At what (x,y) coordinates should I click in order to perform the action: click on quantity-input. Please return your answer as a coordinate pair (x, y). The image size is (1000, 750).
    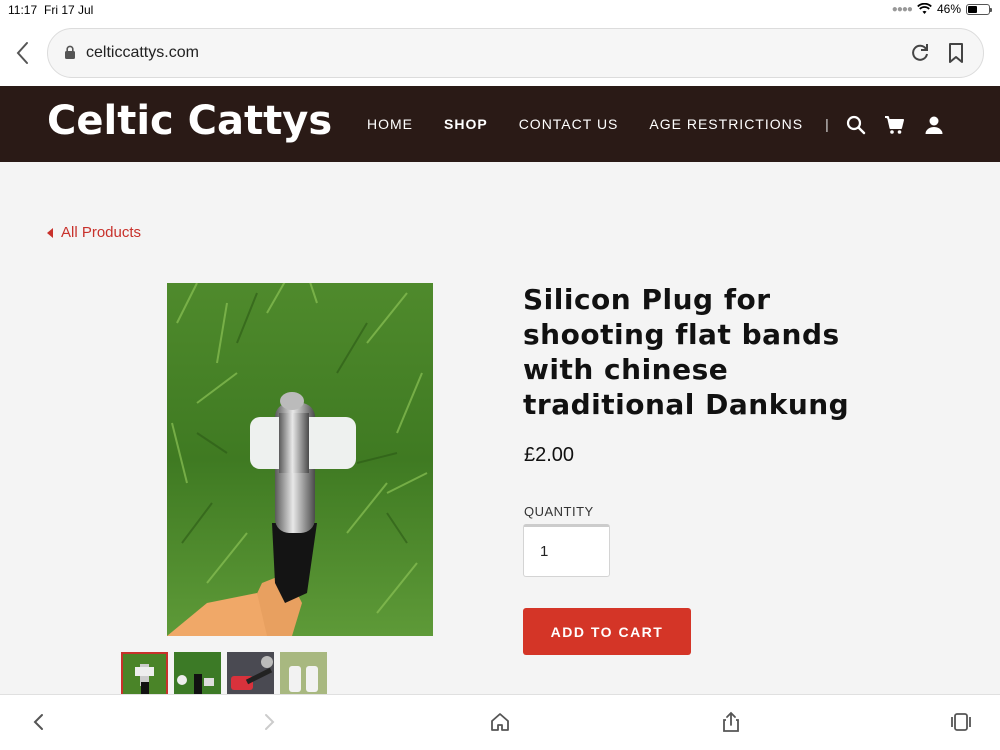
    Looking at the image, I should click on (566, 550).